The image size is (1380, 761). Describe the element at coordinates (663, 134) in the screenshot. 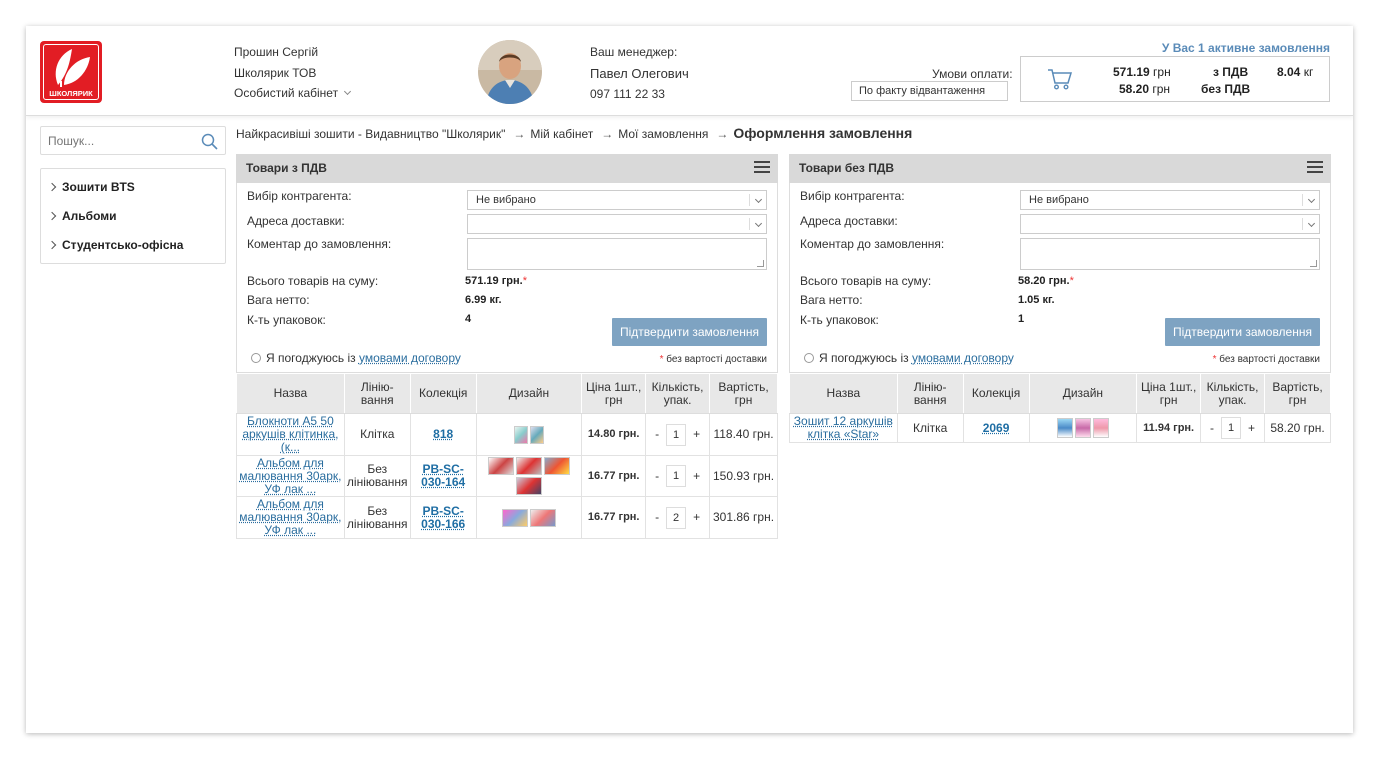

I see `breadcrumb-orders: Мої замовлення` at that location.